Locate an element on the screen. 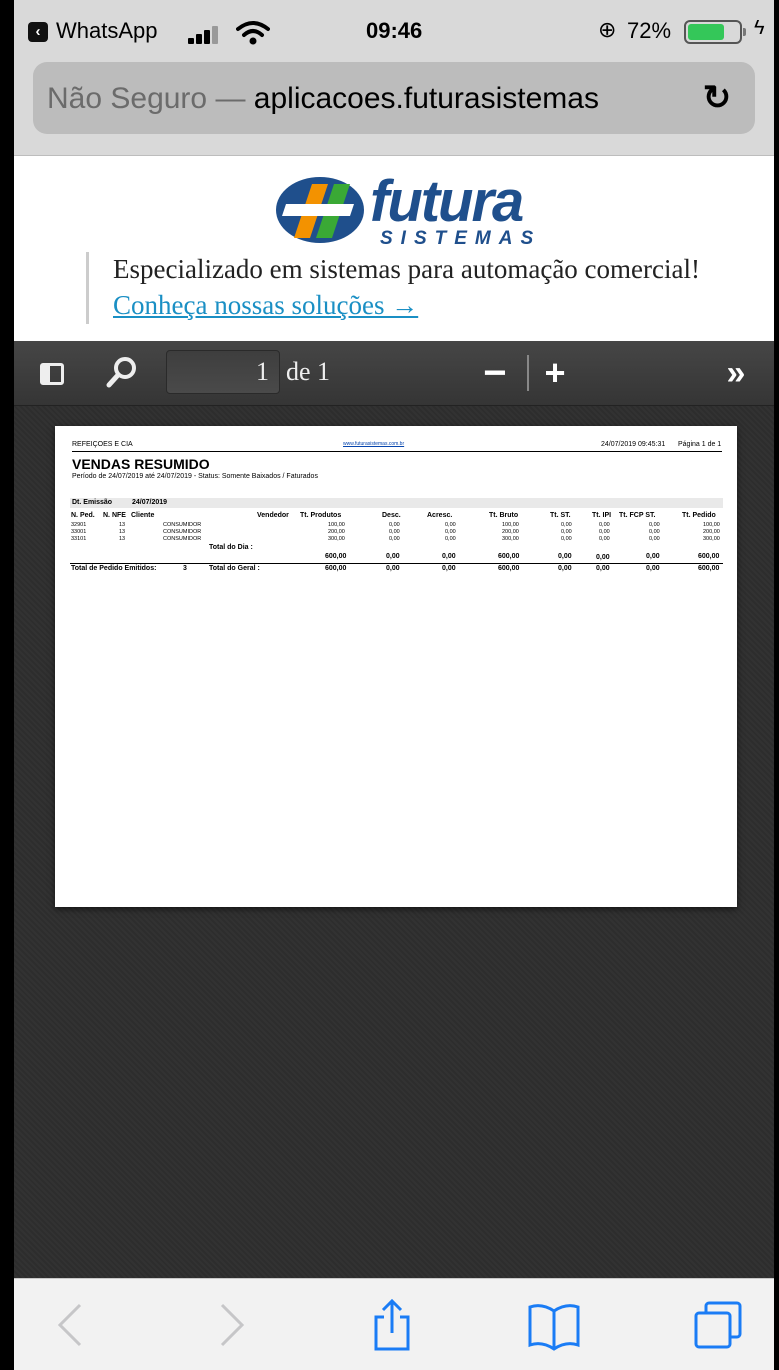 Image resolution: width=779 pixels, height=1370 pixels. day-total-acresc: 0,00 is located at coordinates (449, 556).